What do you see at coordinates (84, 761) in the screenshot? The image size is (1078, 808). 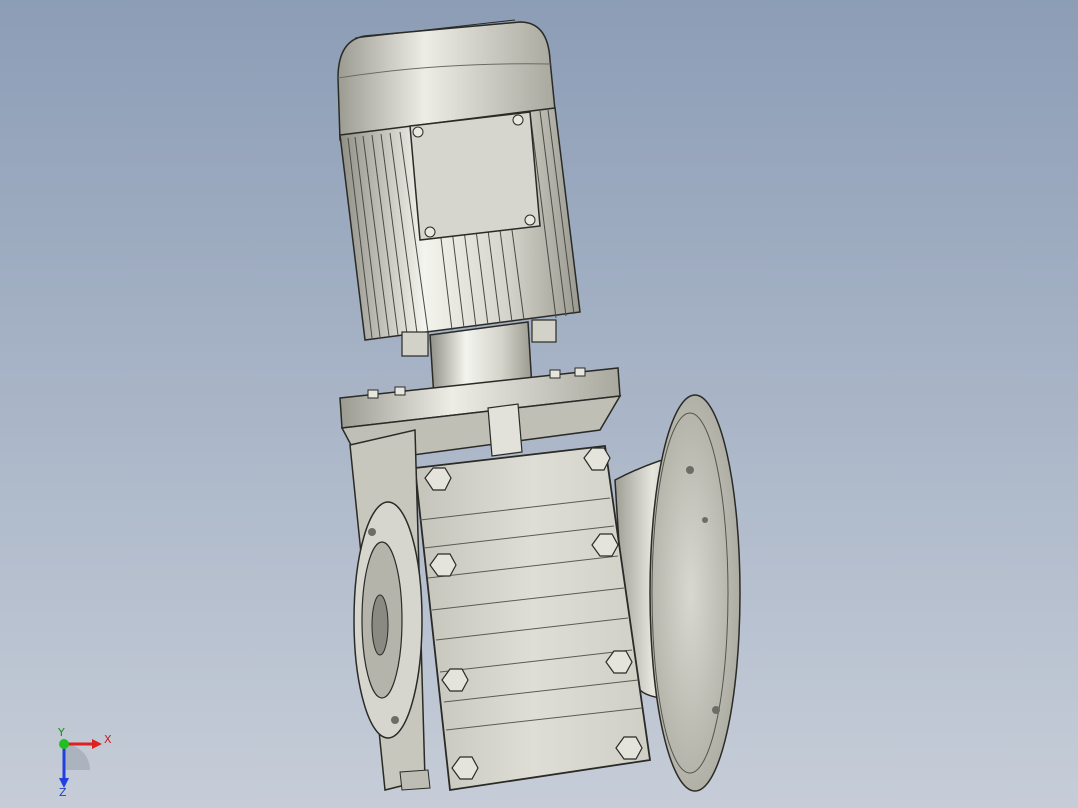 I see `axis-triad: X Y Z` at bounding box center [84, 761].